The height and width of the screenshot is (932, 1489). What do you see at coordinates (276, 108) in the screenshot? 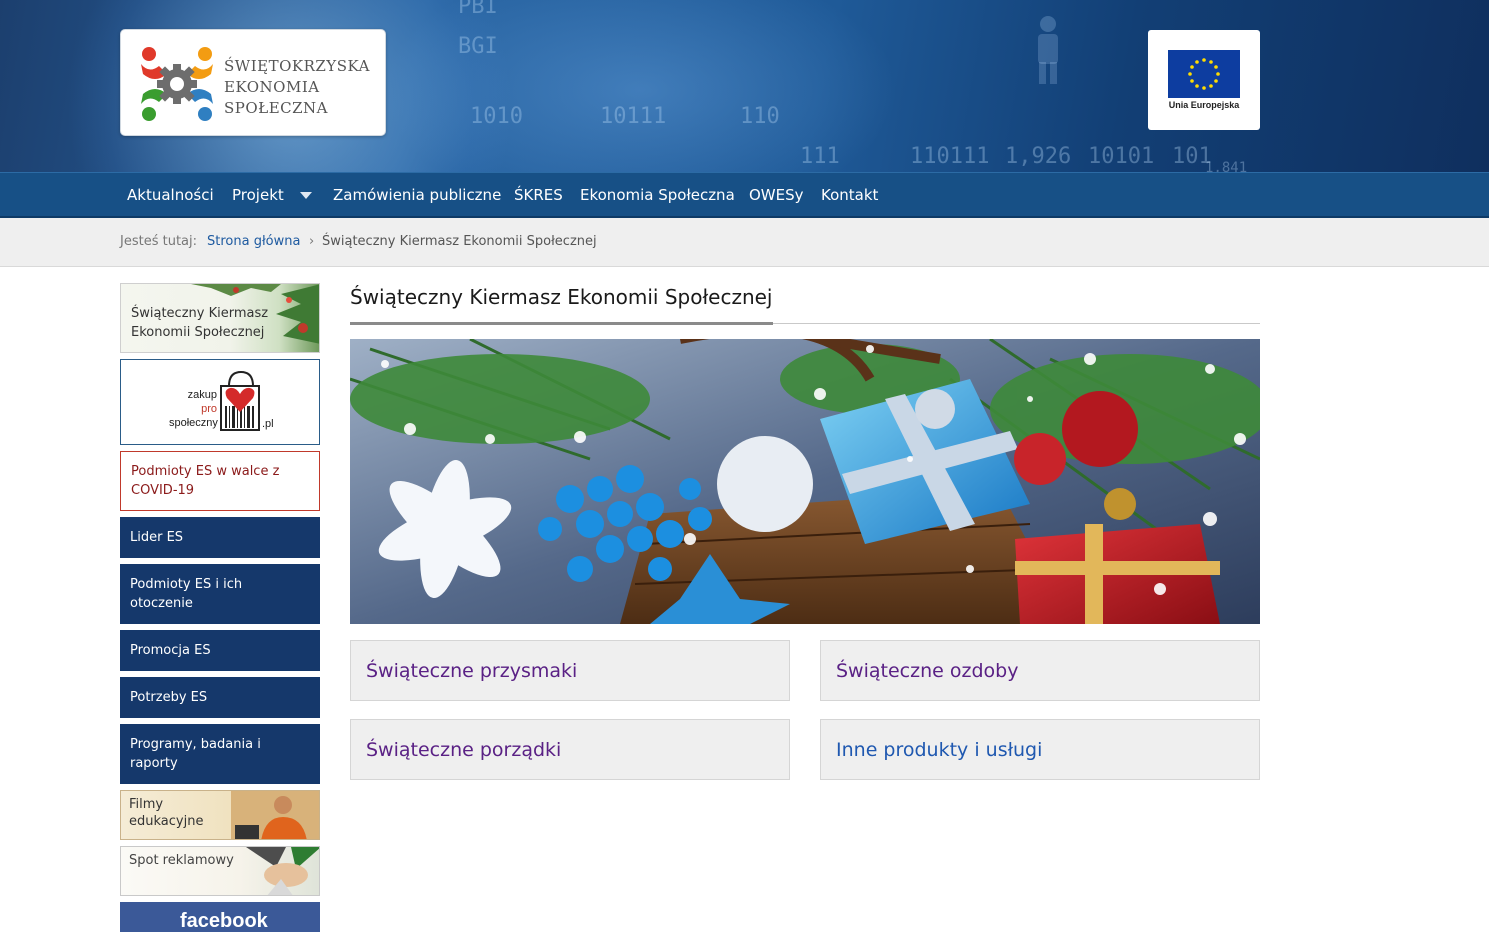
I see `logo-line-3: SPOŁECZNA` at bounding box center [276, 108].